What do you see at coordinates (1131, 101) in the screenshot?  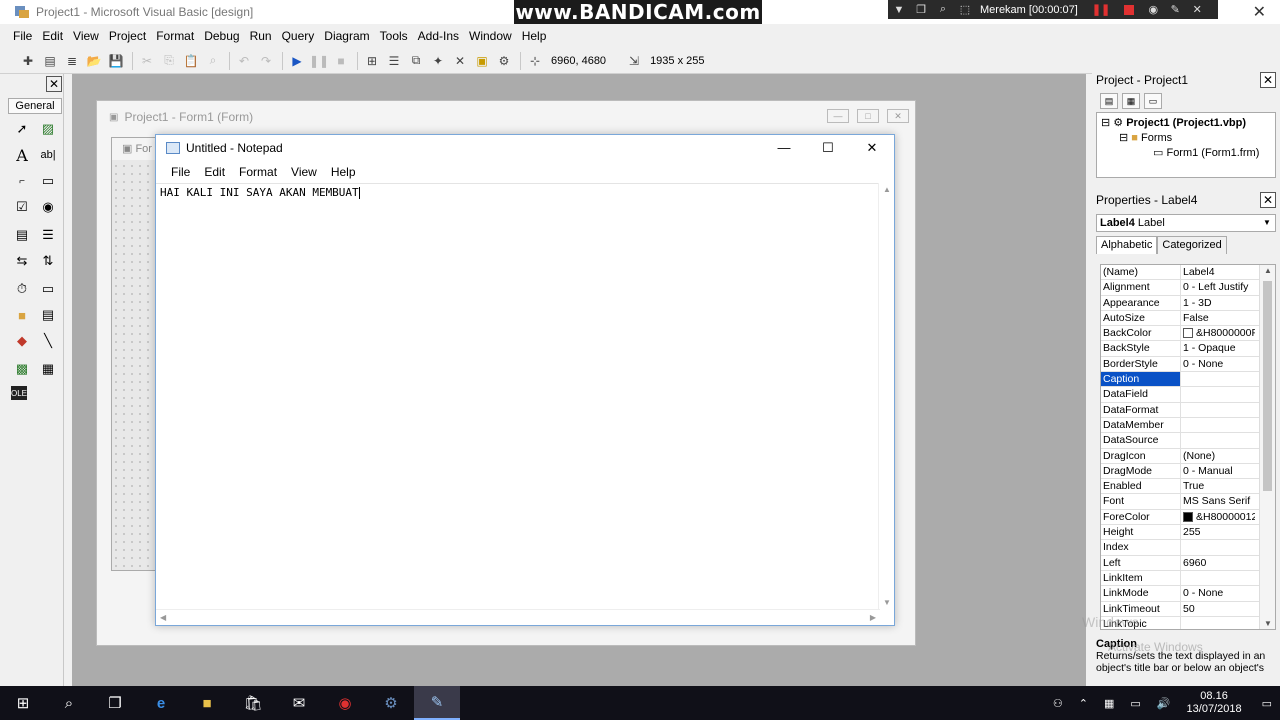 I see `view-object-icon: ▦` at bounding box center [1131, 101].